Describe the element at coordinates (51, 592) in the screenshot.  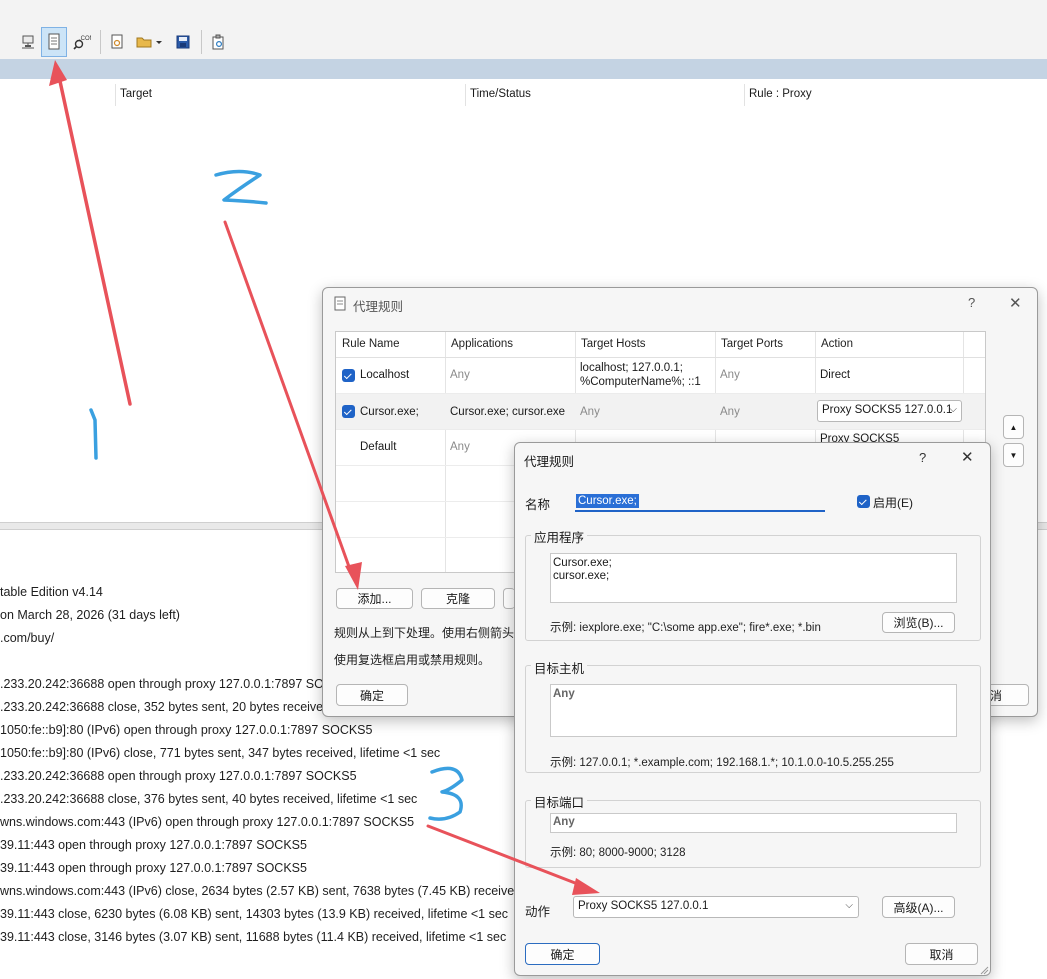
I see `log-line: table Edition v4.14` at that location.